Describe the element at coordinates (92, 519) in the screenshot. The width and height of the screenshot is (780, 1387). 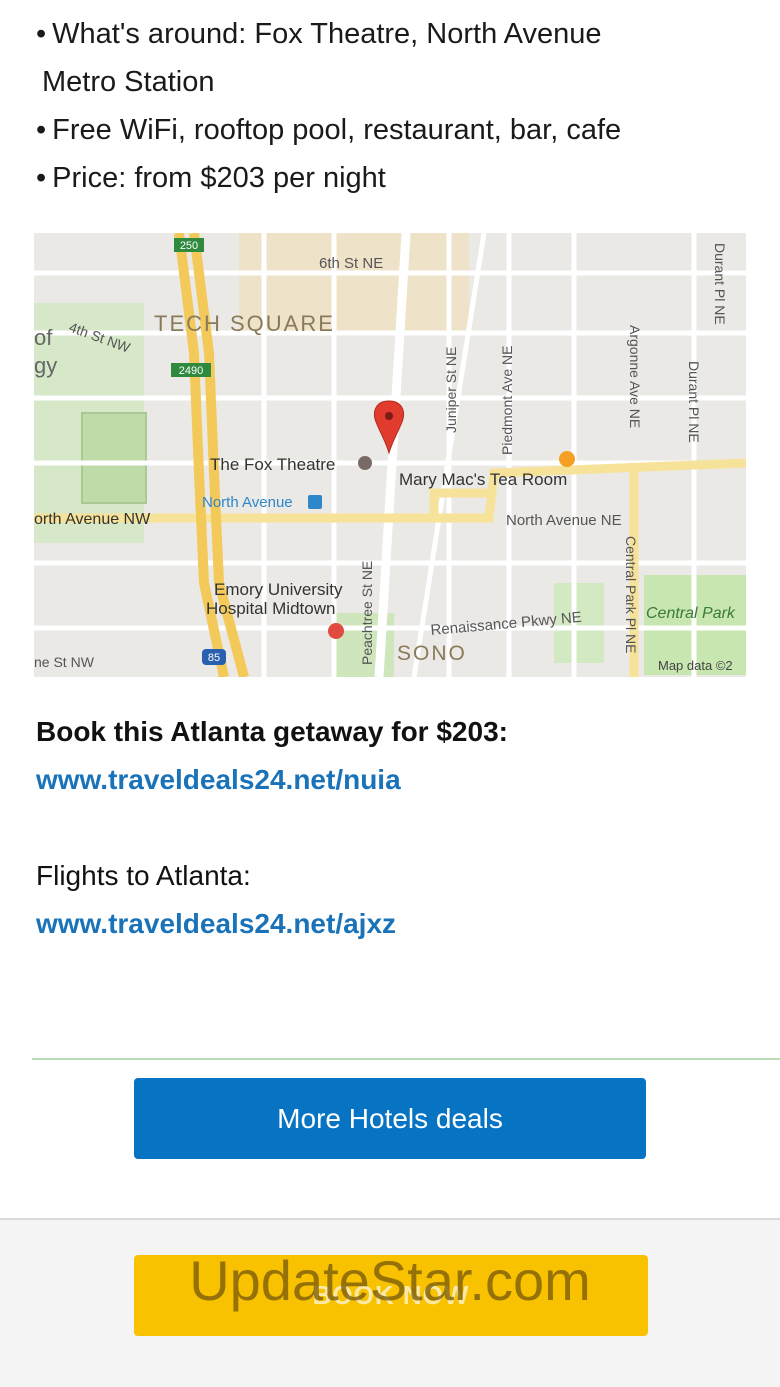
I see `street-label: orth Avenue NW` at that location.